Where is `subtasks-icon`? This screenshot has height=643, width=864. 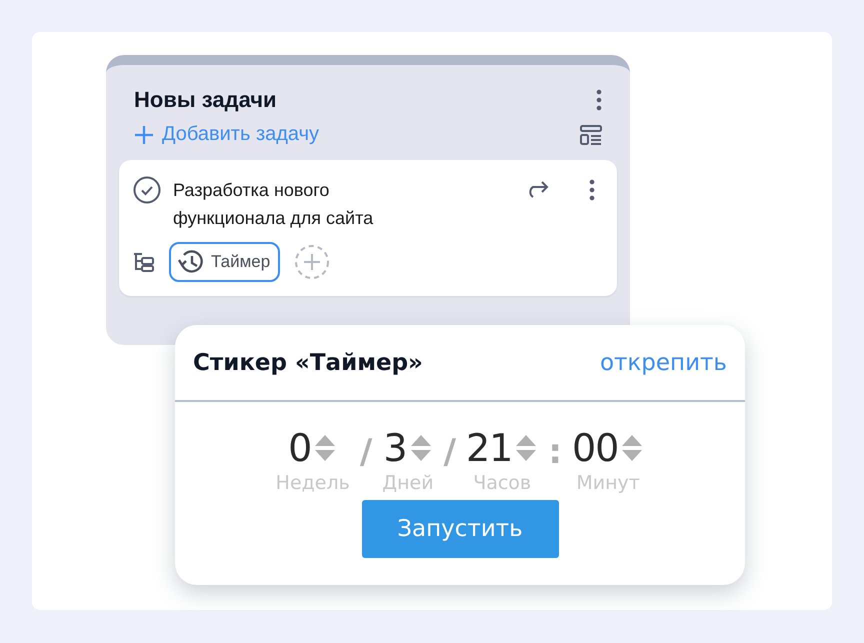
subtasks-icon is located at coordinates (144, 262).